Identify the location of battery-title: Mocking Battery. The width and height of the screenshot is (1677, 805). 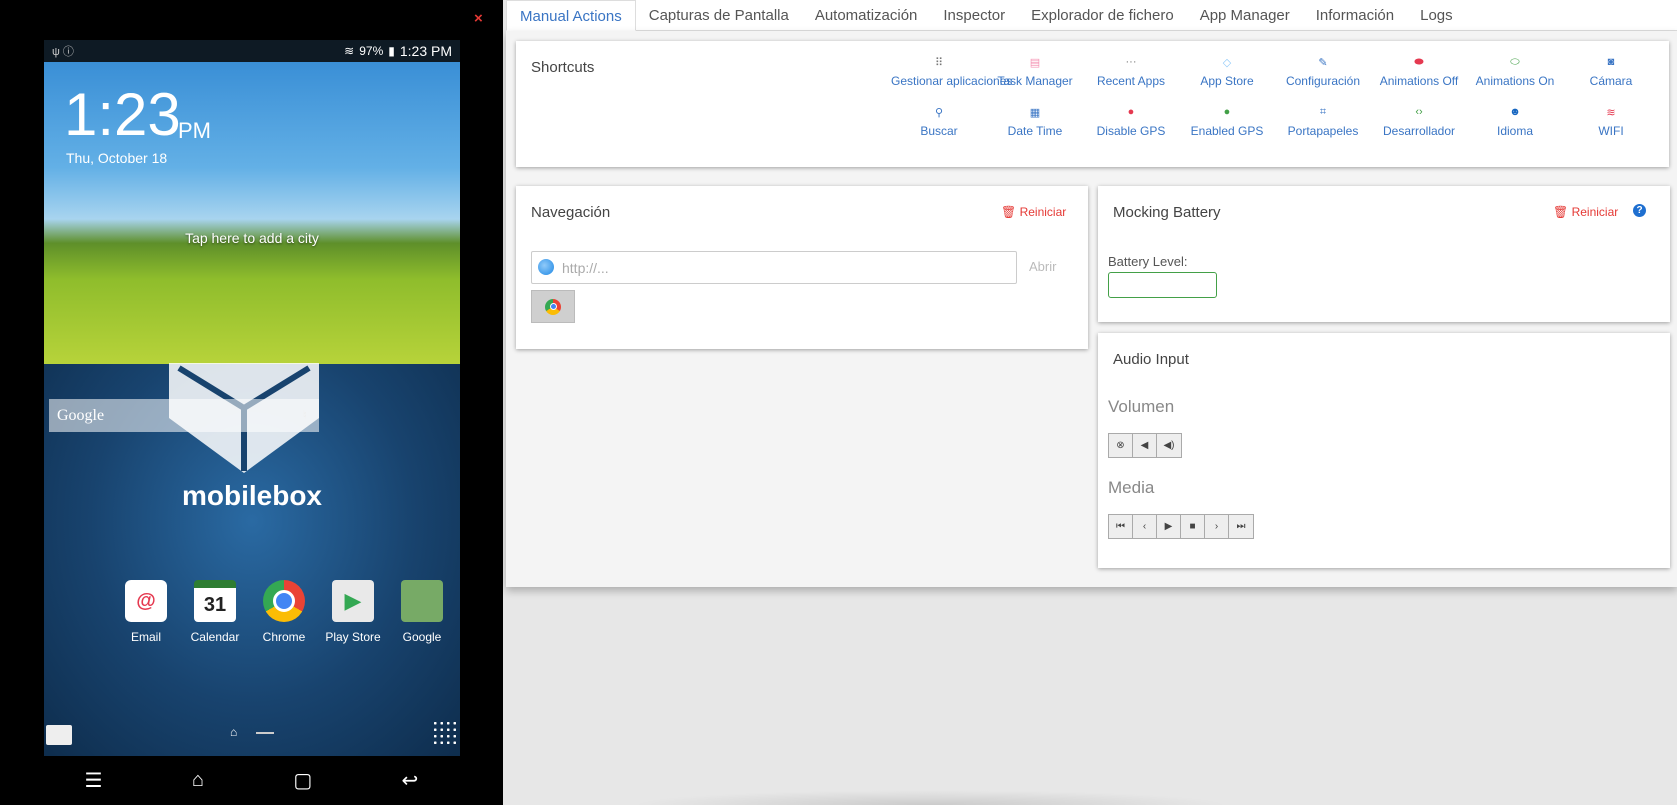
(1167, 212).